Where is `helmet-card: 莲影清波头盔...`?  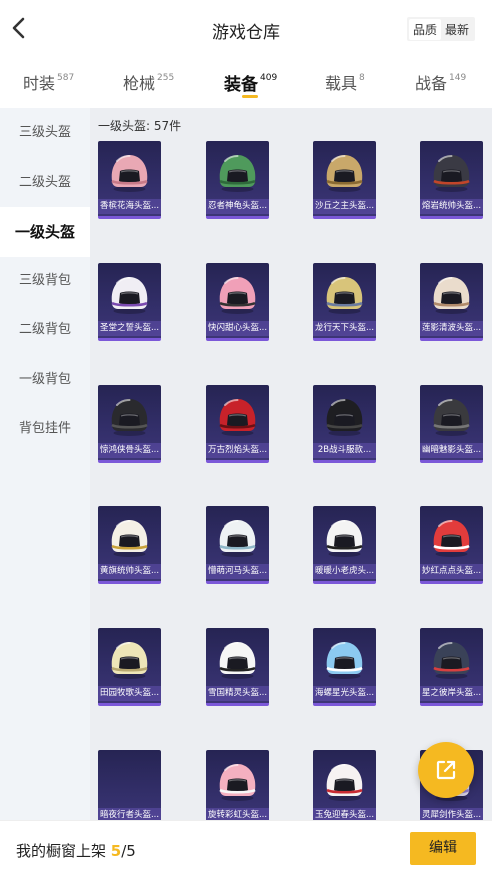 helmet-card: 莲影清波头盔... is located at coordinates (451, 302).